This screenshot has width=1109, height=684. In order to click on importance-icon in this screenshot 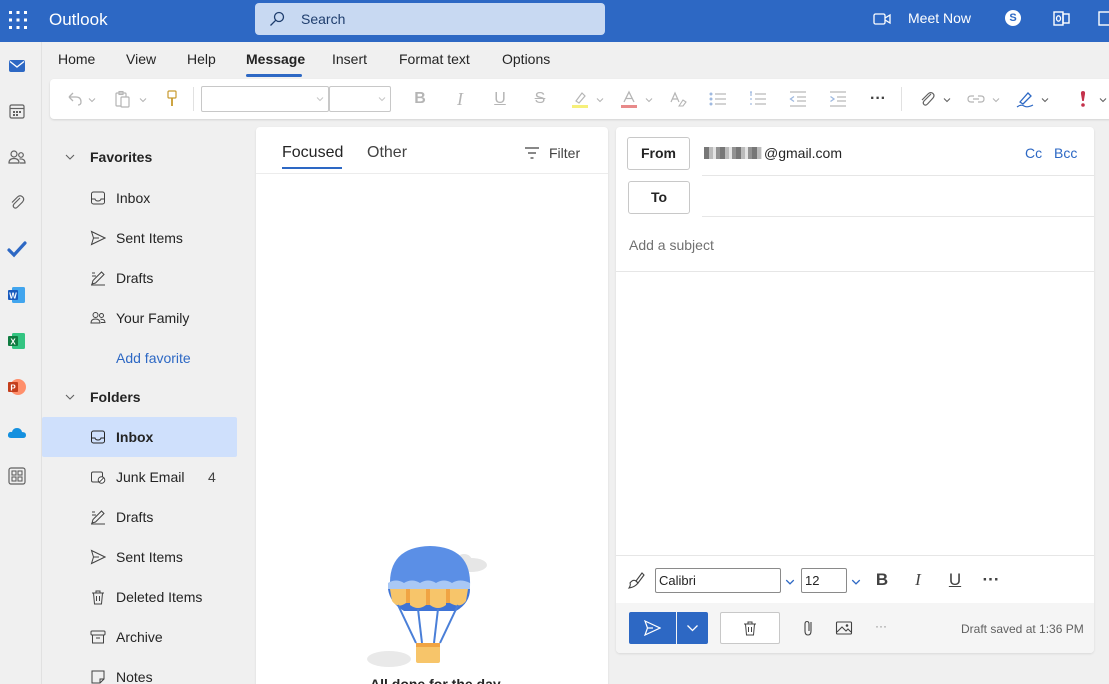, I will do `click(1083, 99)`.